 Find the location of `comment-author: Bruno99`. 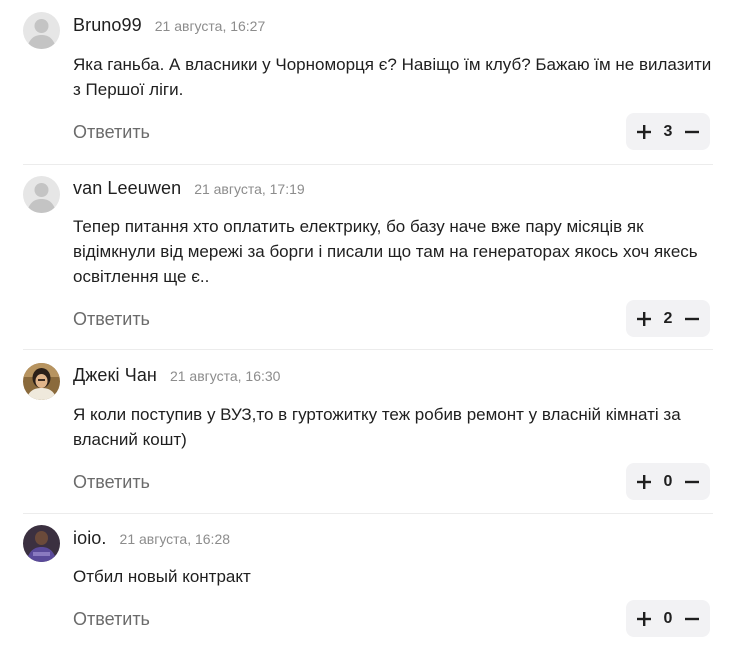

comment-author: Bruno99 is located at coordinates (107, 25).